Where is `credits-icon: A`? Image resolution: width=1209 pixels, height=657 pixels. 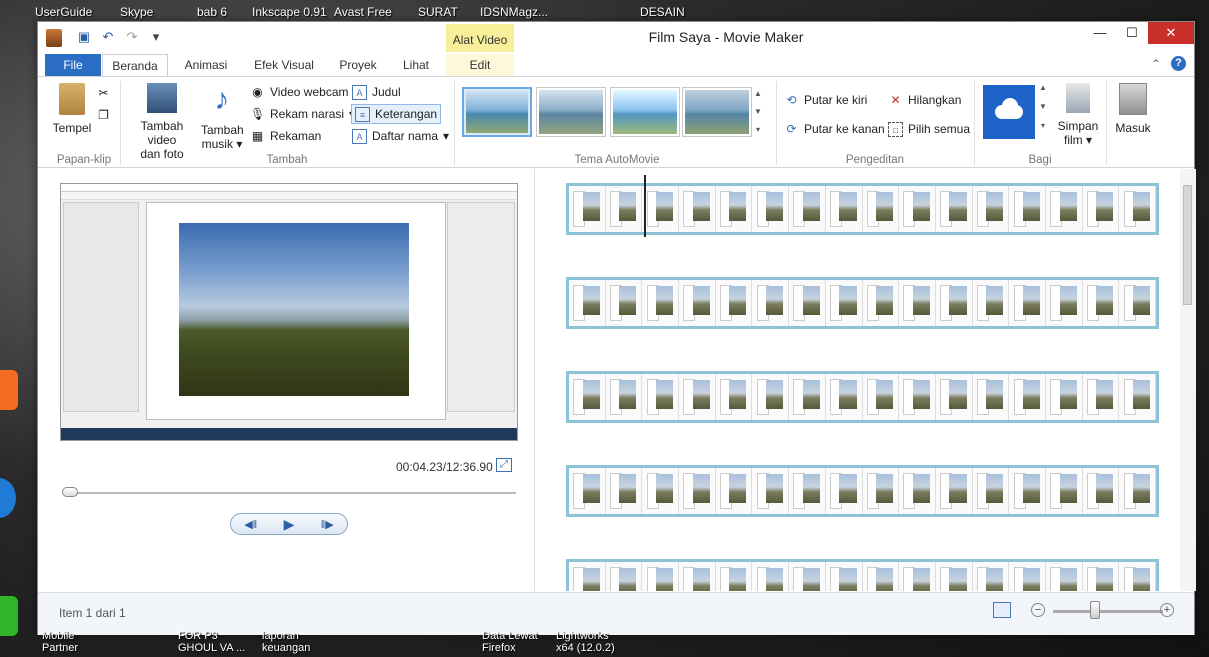 credits-icon: A is located at coordinates (359, 136).